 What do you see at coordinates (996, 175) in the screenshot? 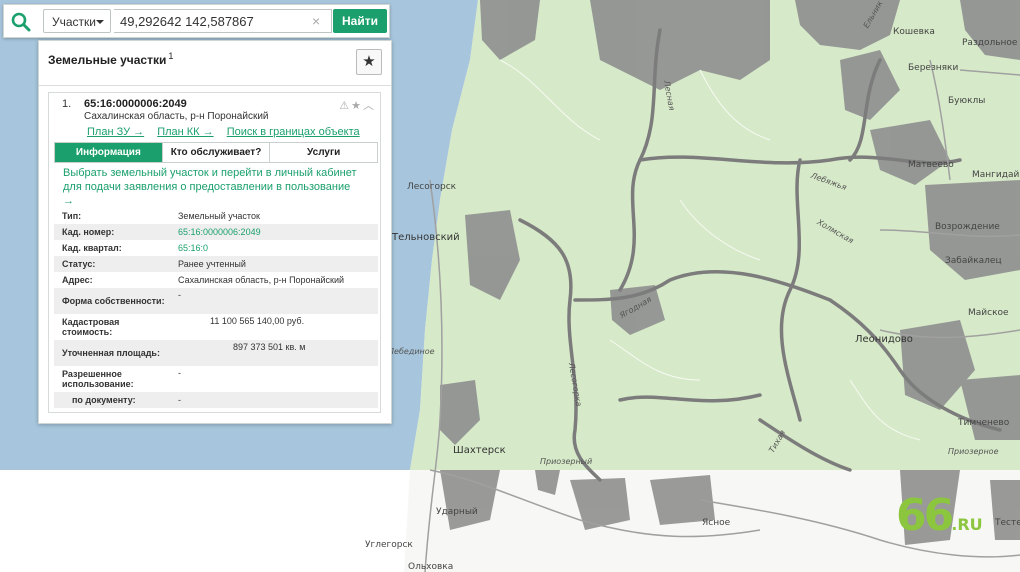
I see `map-label-mangidai: Мангидай` at bounding box center [996, 175].